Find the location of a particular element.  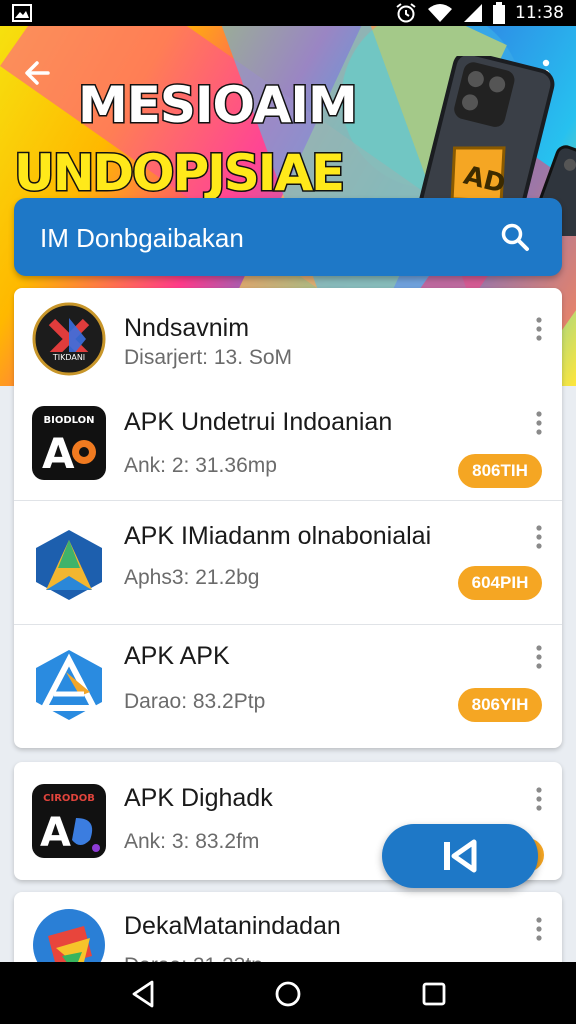

skip-back-icon is located at coordinates (460, 856).